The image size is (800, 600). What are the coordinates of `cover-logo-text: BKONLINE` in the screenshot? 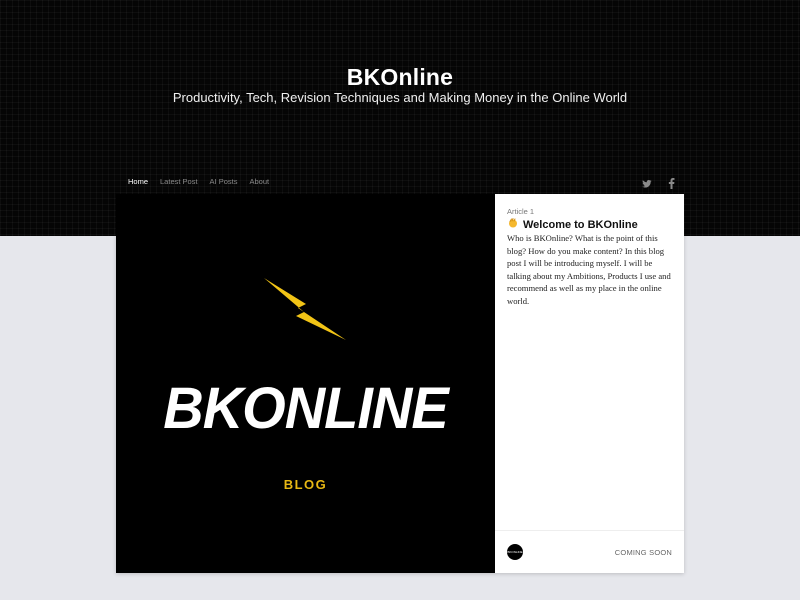 It's located at (305, 407).